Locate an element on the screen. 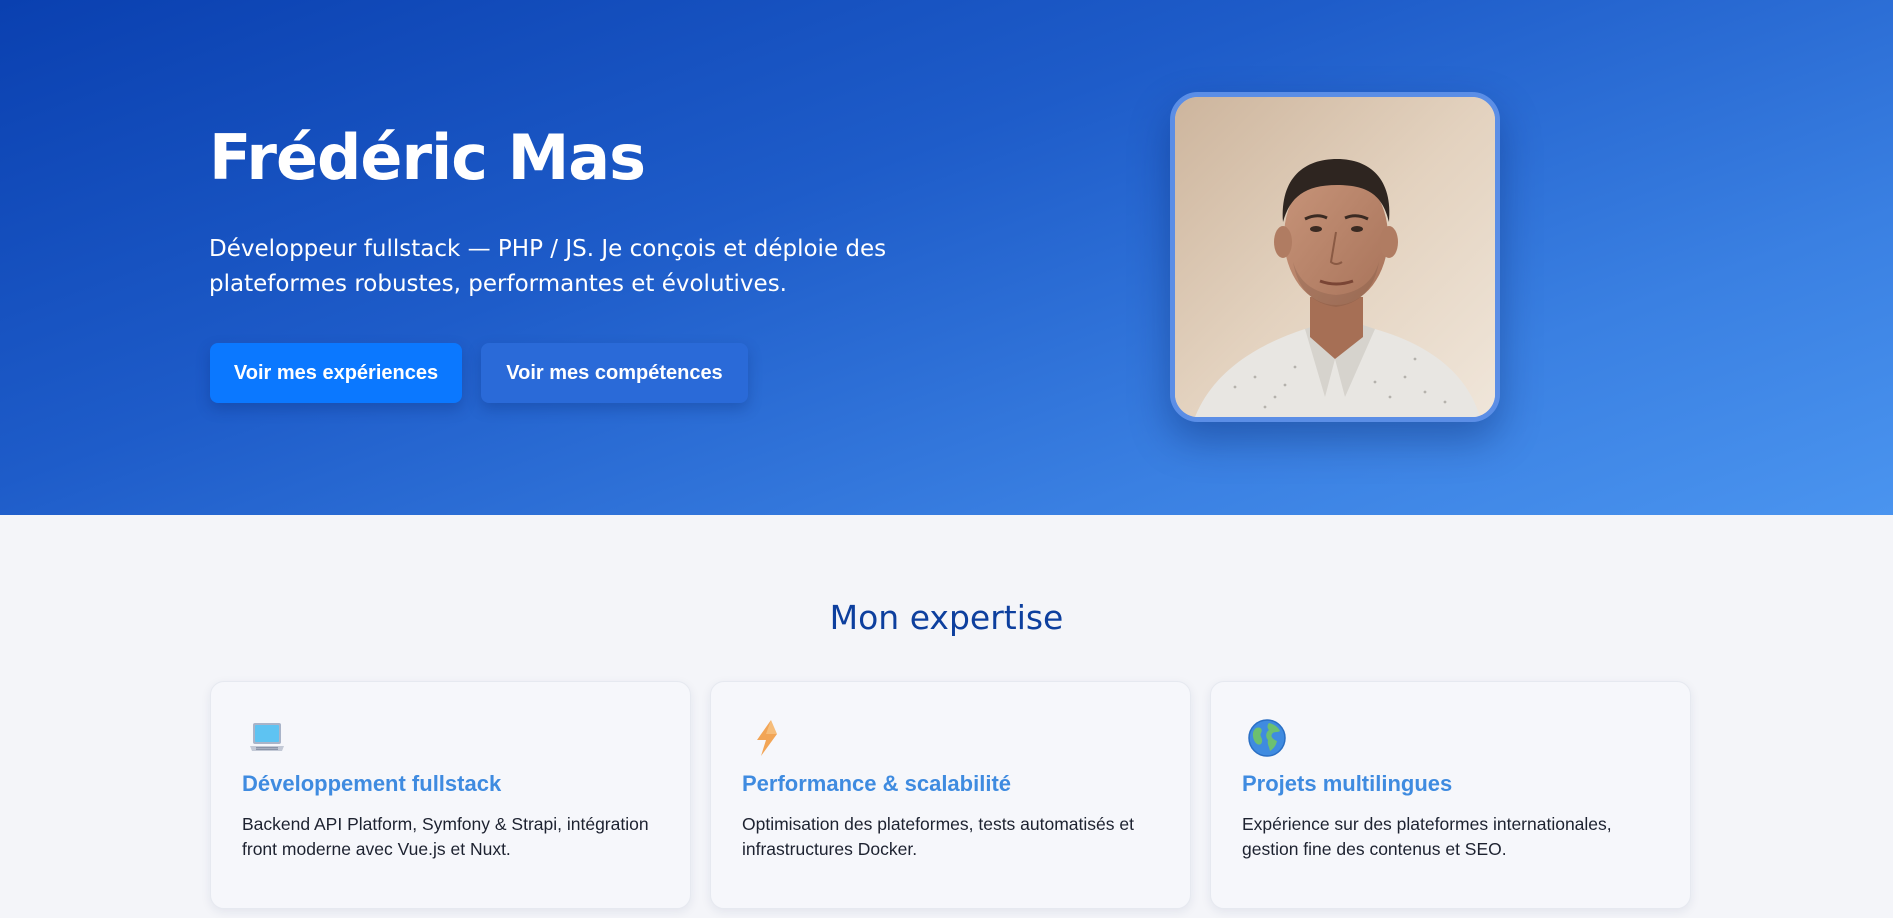 The height and width of the screenshot is (918, 1893). laptop-icon is located at coordinates (267, 737).